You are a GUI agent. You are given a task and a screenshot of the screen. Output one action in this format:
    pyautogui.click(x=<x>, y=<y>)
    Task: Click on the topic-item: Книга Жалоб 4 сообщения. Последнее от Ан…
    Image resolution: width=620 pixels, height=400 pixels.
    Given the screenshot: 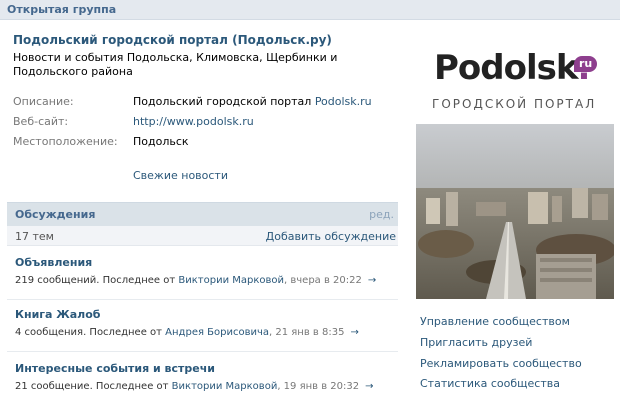 What is the action you would take?
    pyautogui.click(x=202, y=330)
    